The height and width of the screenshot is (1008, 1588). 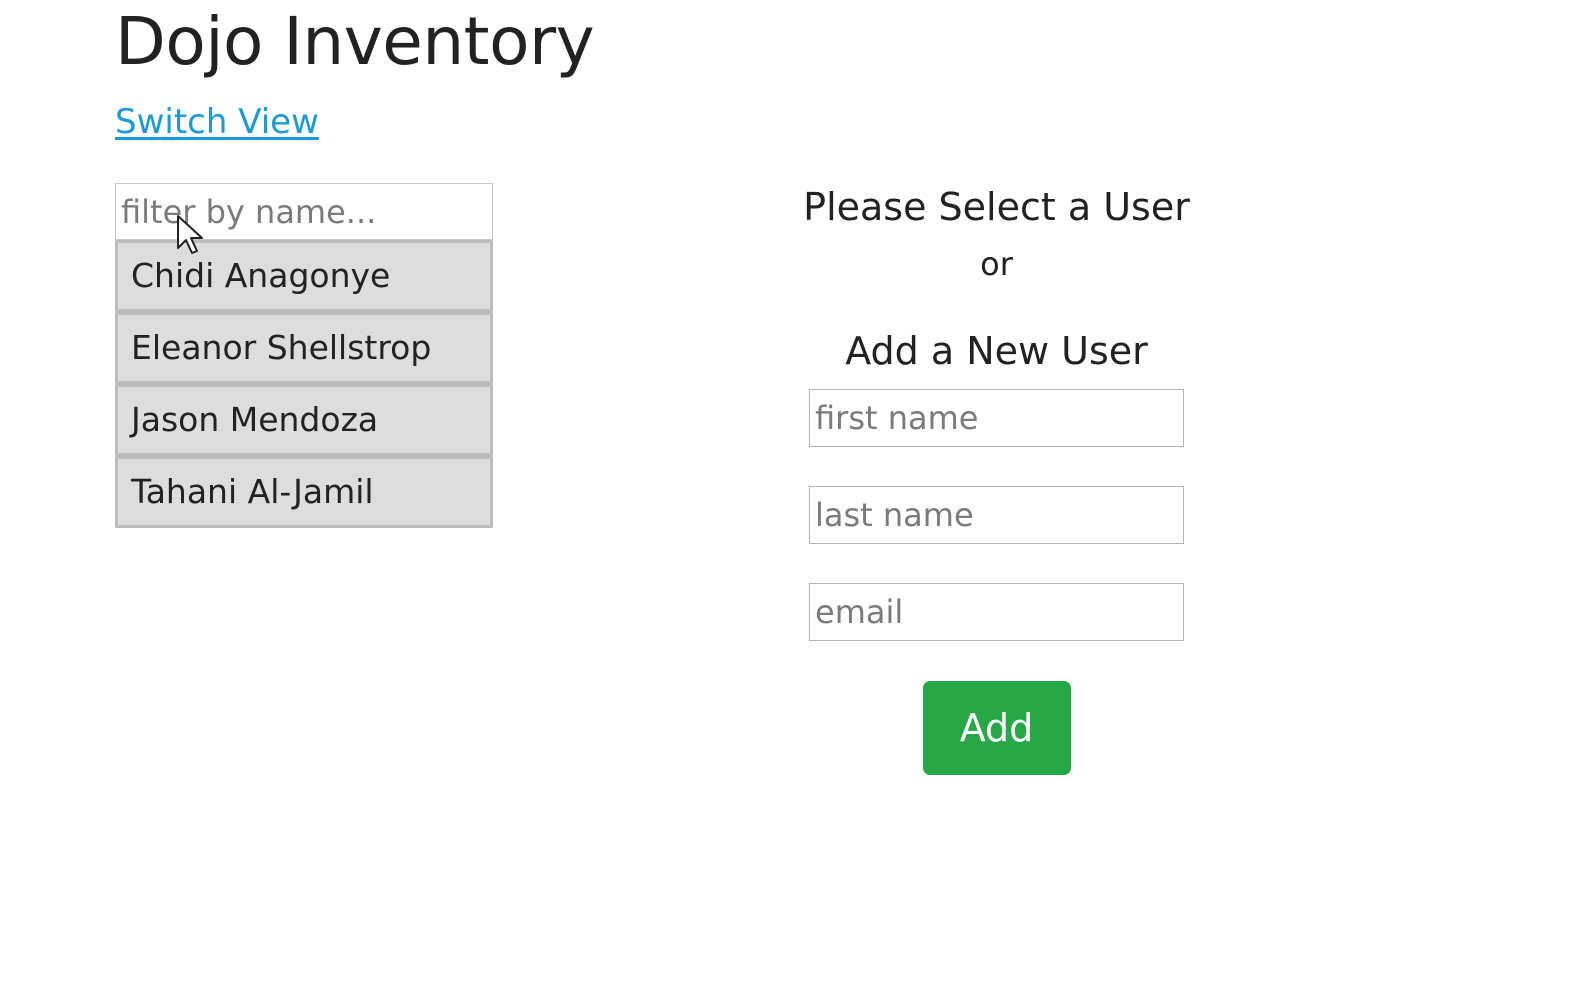 I want to click on user-list-item: Chidi Anagonye, so click(x=304, y=276).